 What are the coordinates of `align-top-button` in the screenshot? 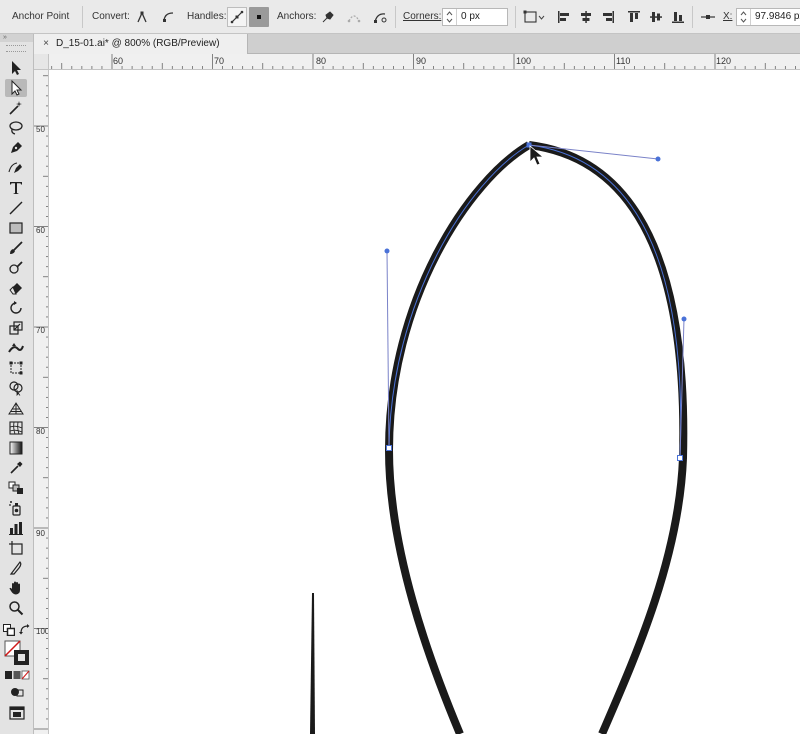 It's located at (634, 17).